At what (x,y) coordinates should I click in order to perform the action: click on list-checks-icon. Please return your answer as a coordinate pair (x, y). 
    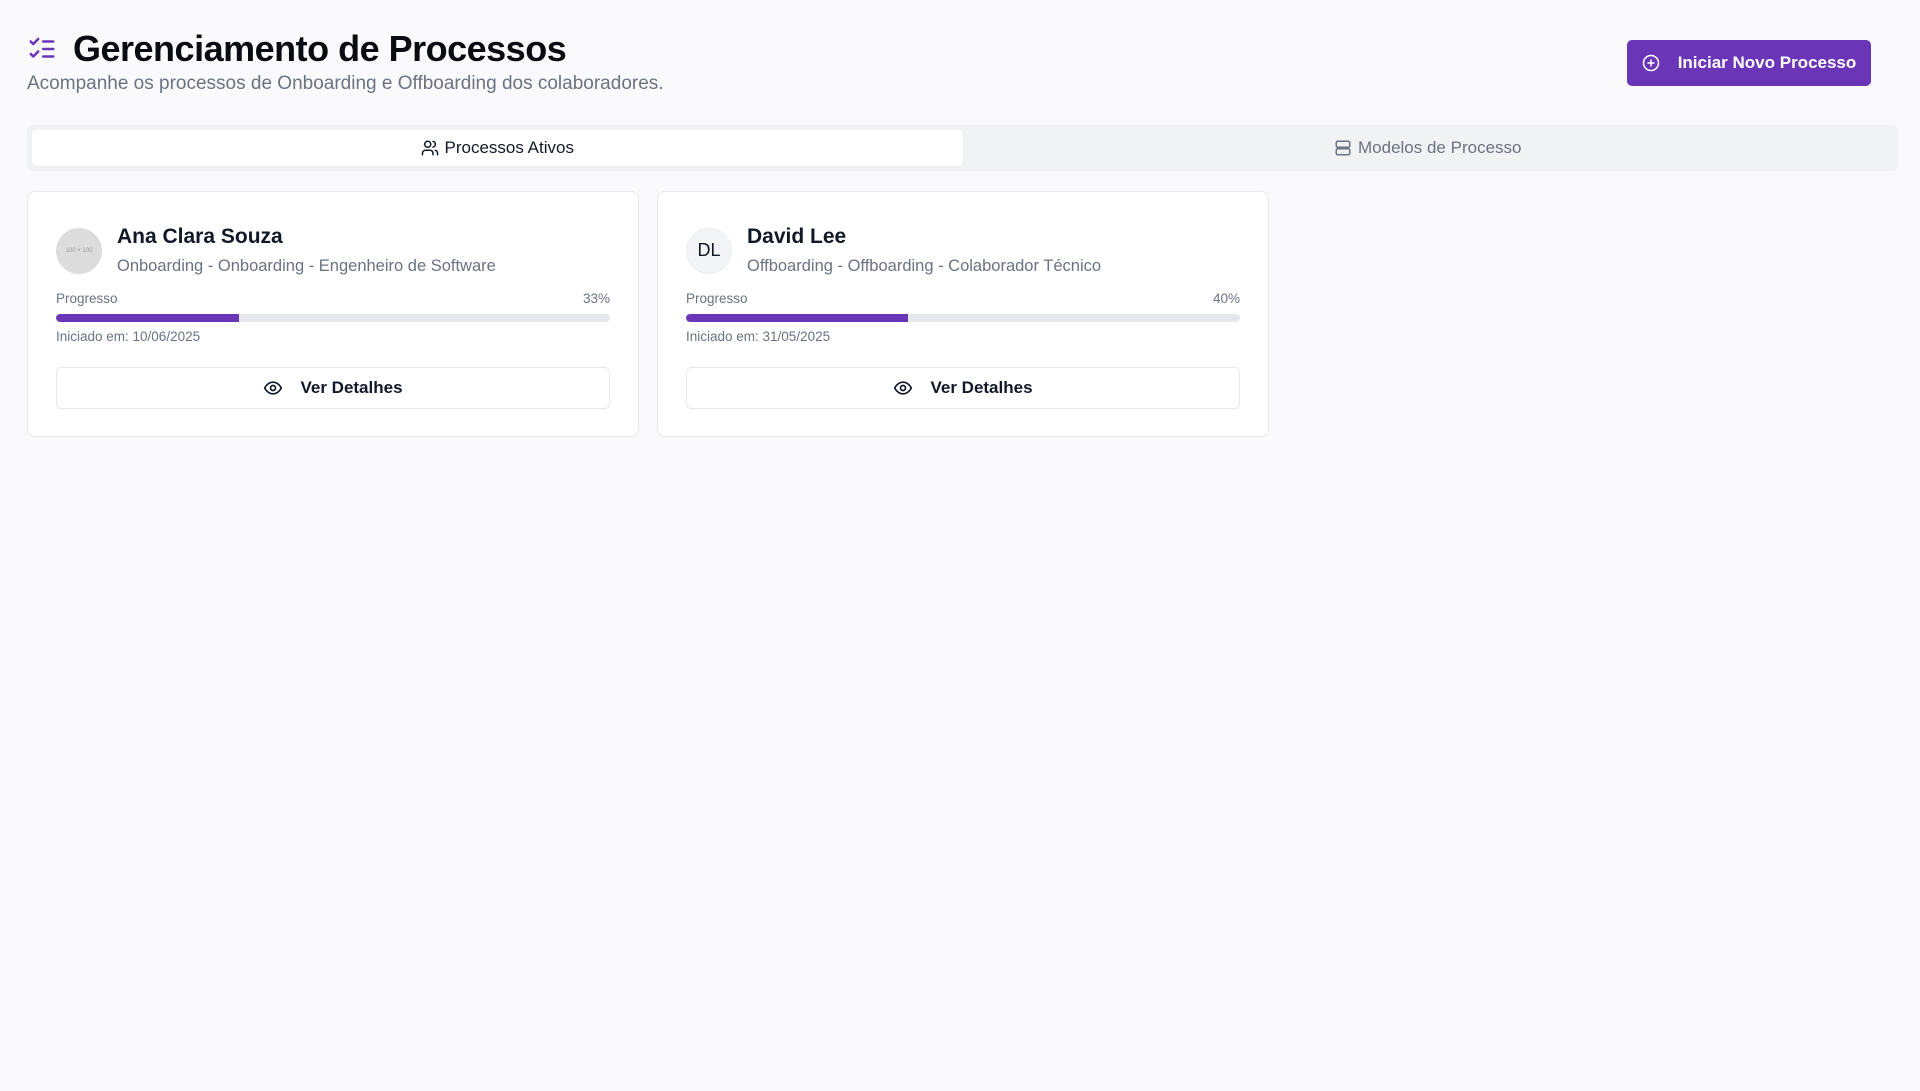
    Looking at the image, I should click on (42, 49).